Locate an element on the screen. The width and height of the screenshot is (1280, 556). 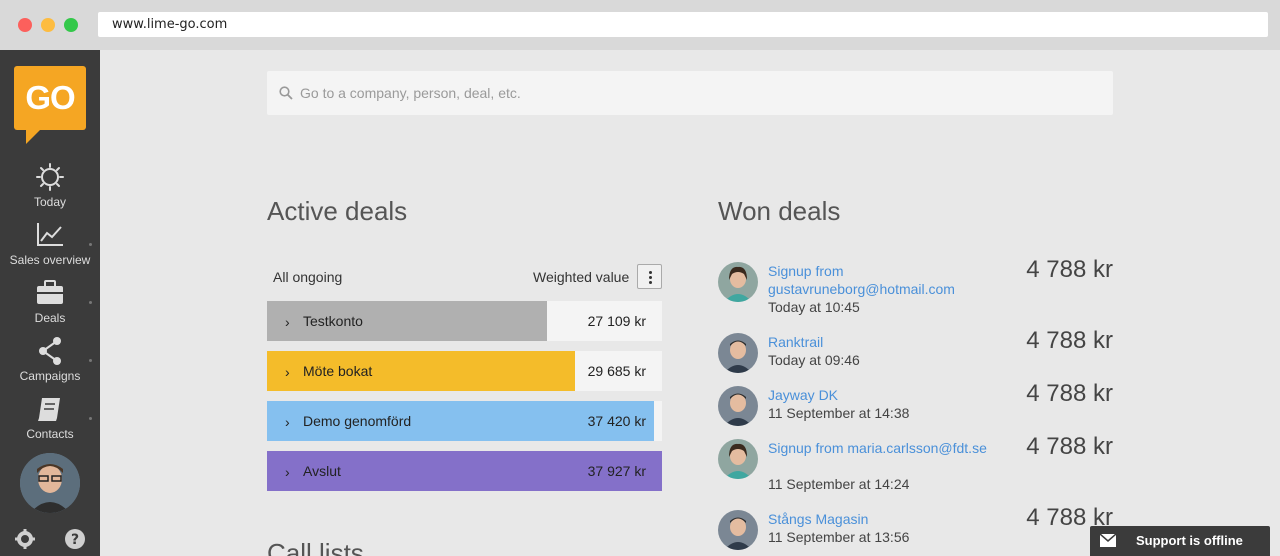
active-deals-heading: Active deals is located at coordinates (337, 211).